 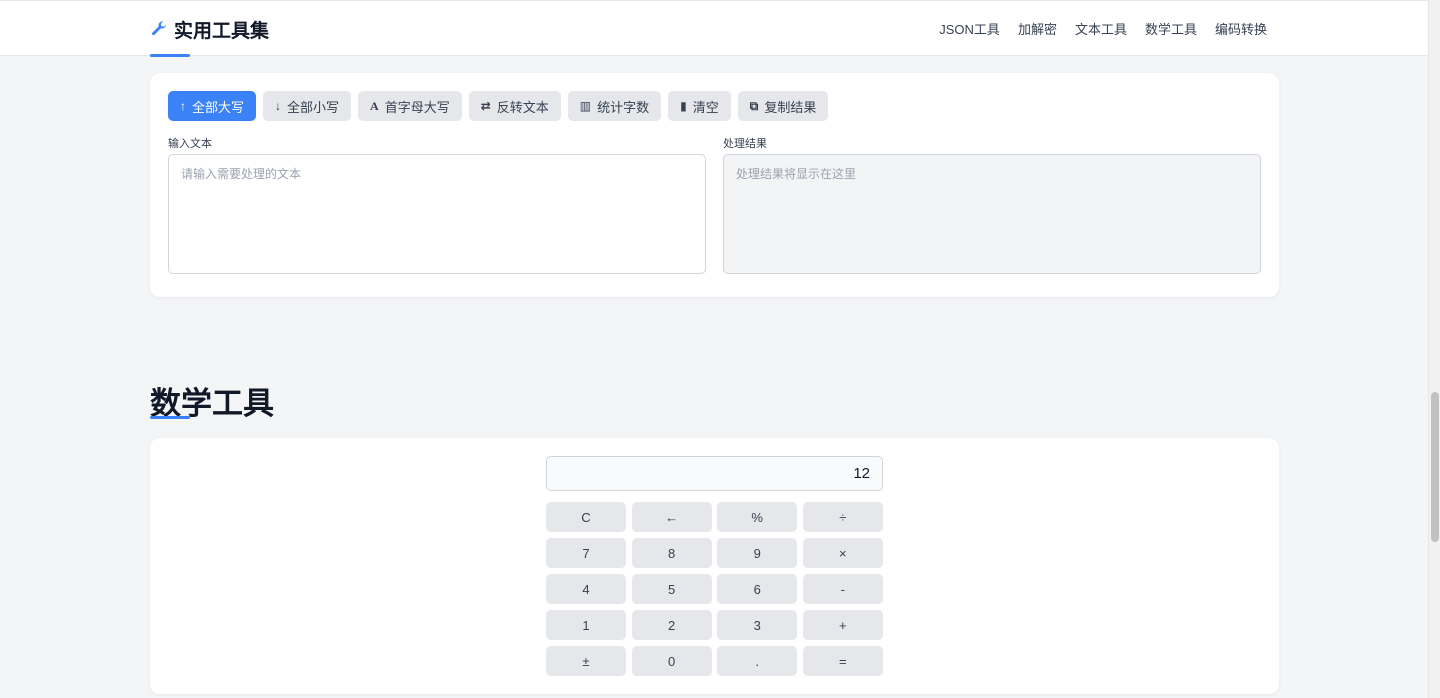 I want to click on brand-title: 实用工具集, so click(x=222, y=31).